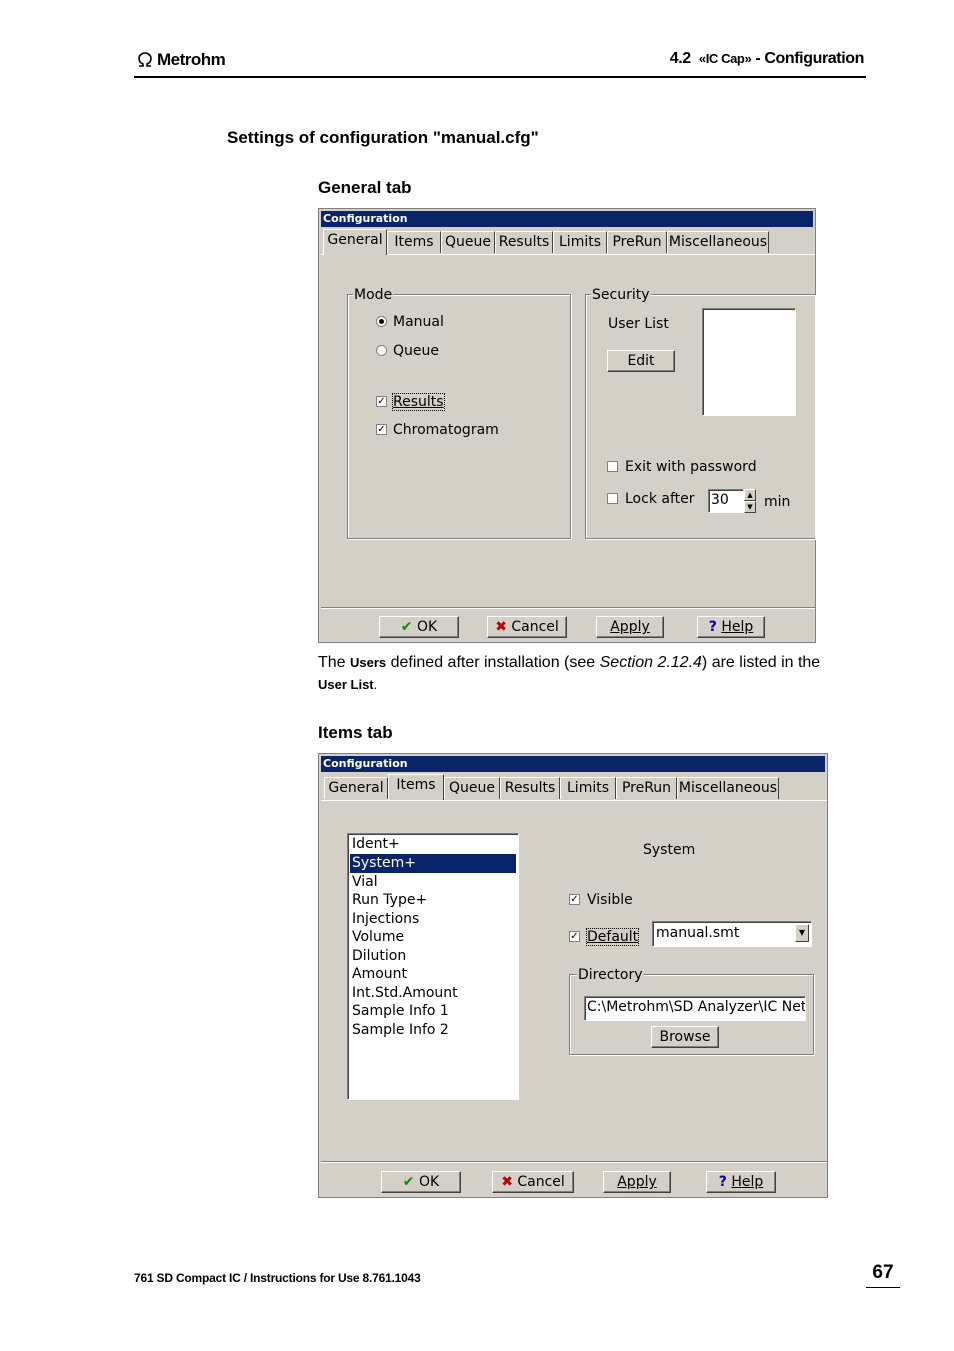  Describe the element at coordinates (433, 1030) in the screenshot. I see `list-item: Sample Info 2` at that location.